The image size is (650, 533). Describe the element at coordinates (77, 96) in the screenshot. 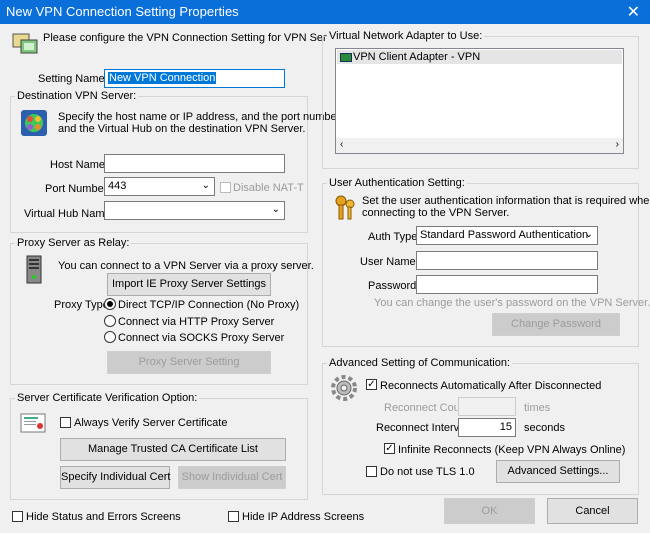

I see `destination-group-label: Destination VPN Server:` at that location.